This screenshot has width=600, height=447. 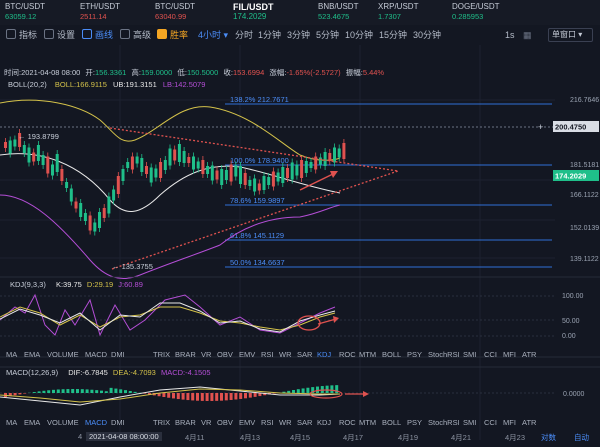 I want to click on drawing-button: 画线, so click(x=97, y=35).